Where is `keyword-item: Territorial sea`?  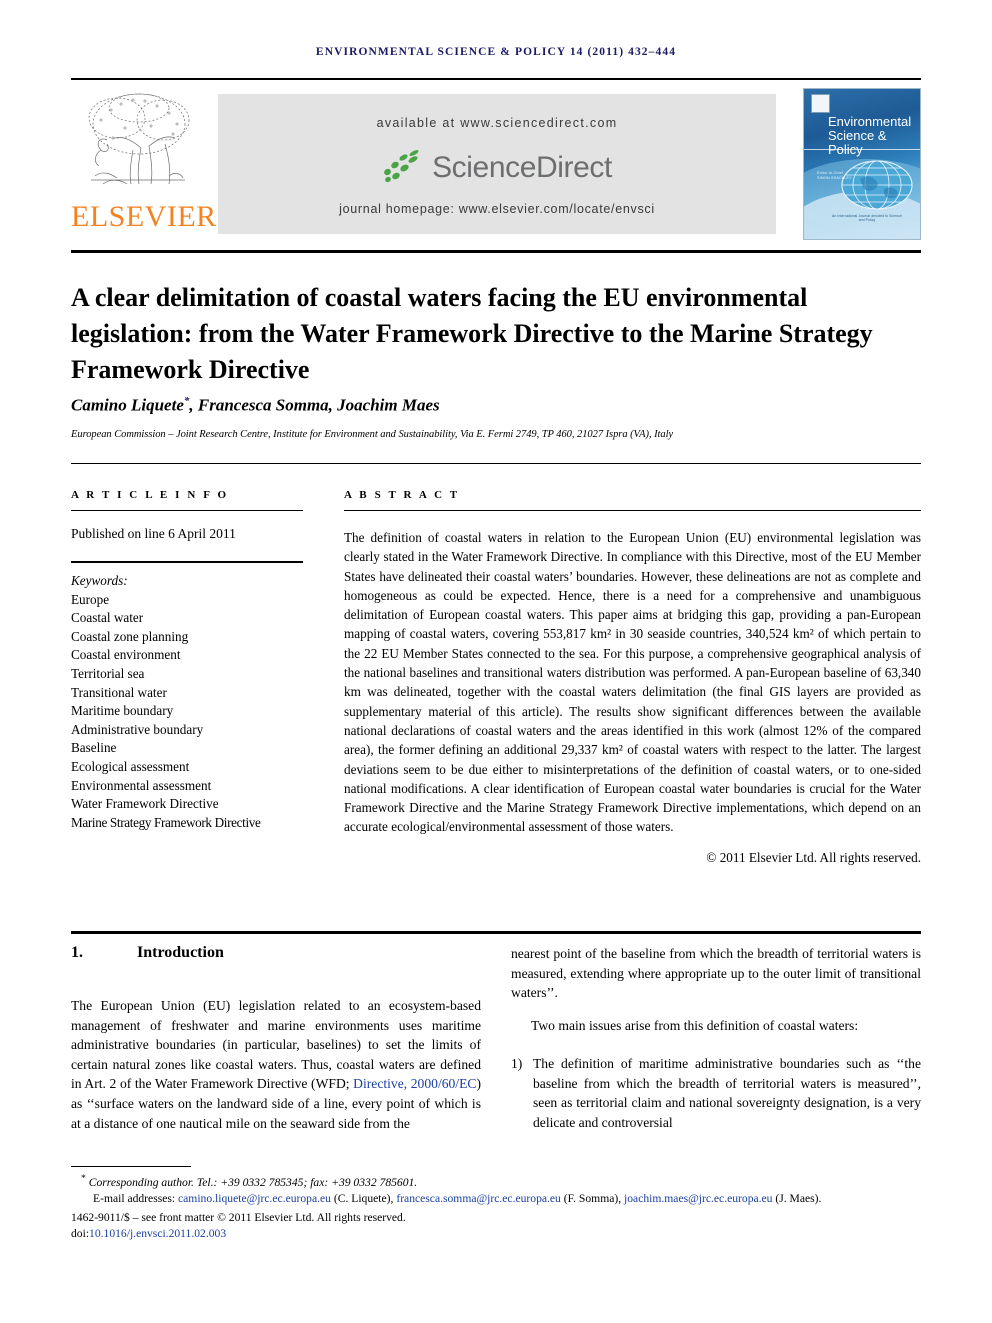 keyword-item: Territorial sea is located at coordinates (108, 673).